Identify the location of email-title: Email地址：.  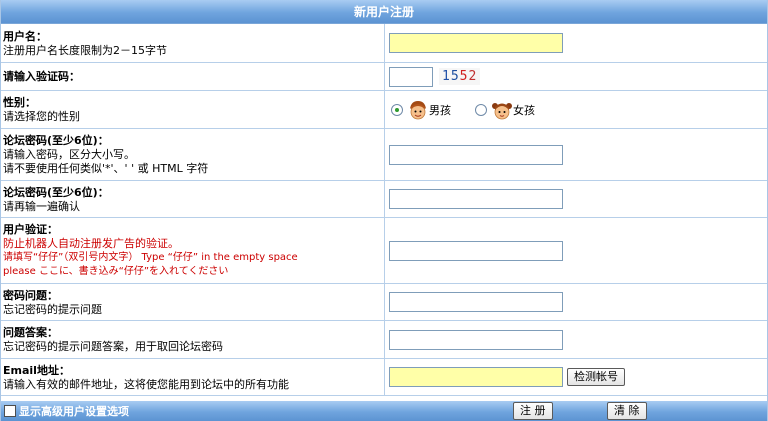
(36, 370).